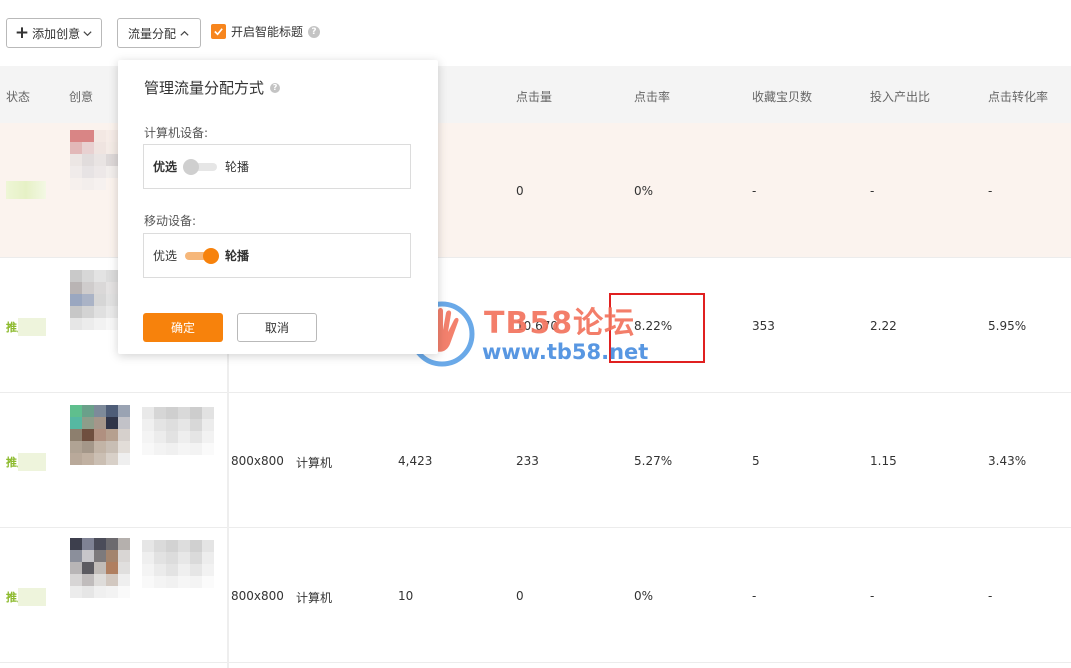 This screenshot has width=1071, height=668. What do you see at coordinates (170, 221) in the screenshot?
I see `mobile-device-label: 移动设备:` at bounding box center [170, 221].